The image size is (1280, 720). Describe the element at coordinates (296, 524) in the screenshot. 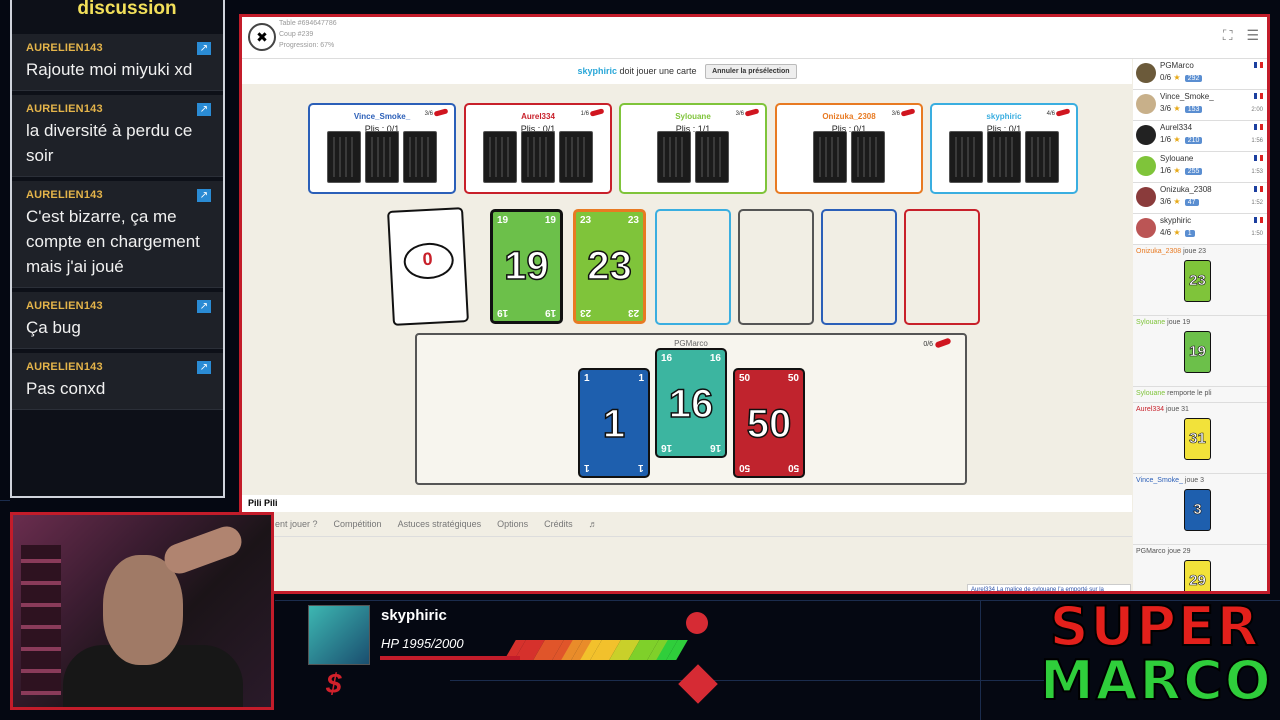

I see `menu-item: ent jouer ?` at that location.